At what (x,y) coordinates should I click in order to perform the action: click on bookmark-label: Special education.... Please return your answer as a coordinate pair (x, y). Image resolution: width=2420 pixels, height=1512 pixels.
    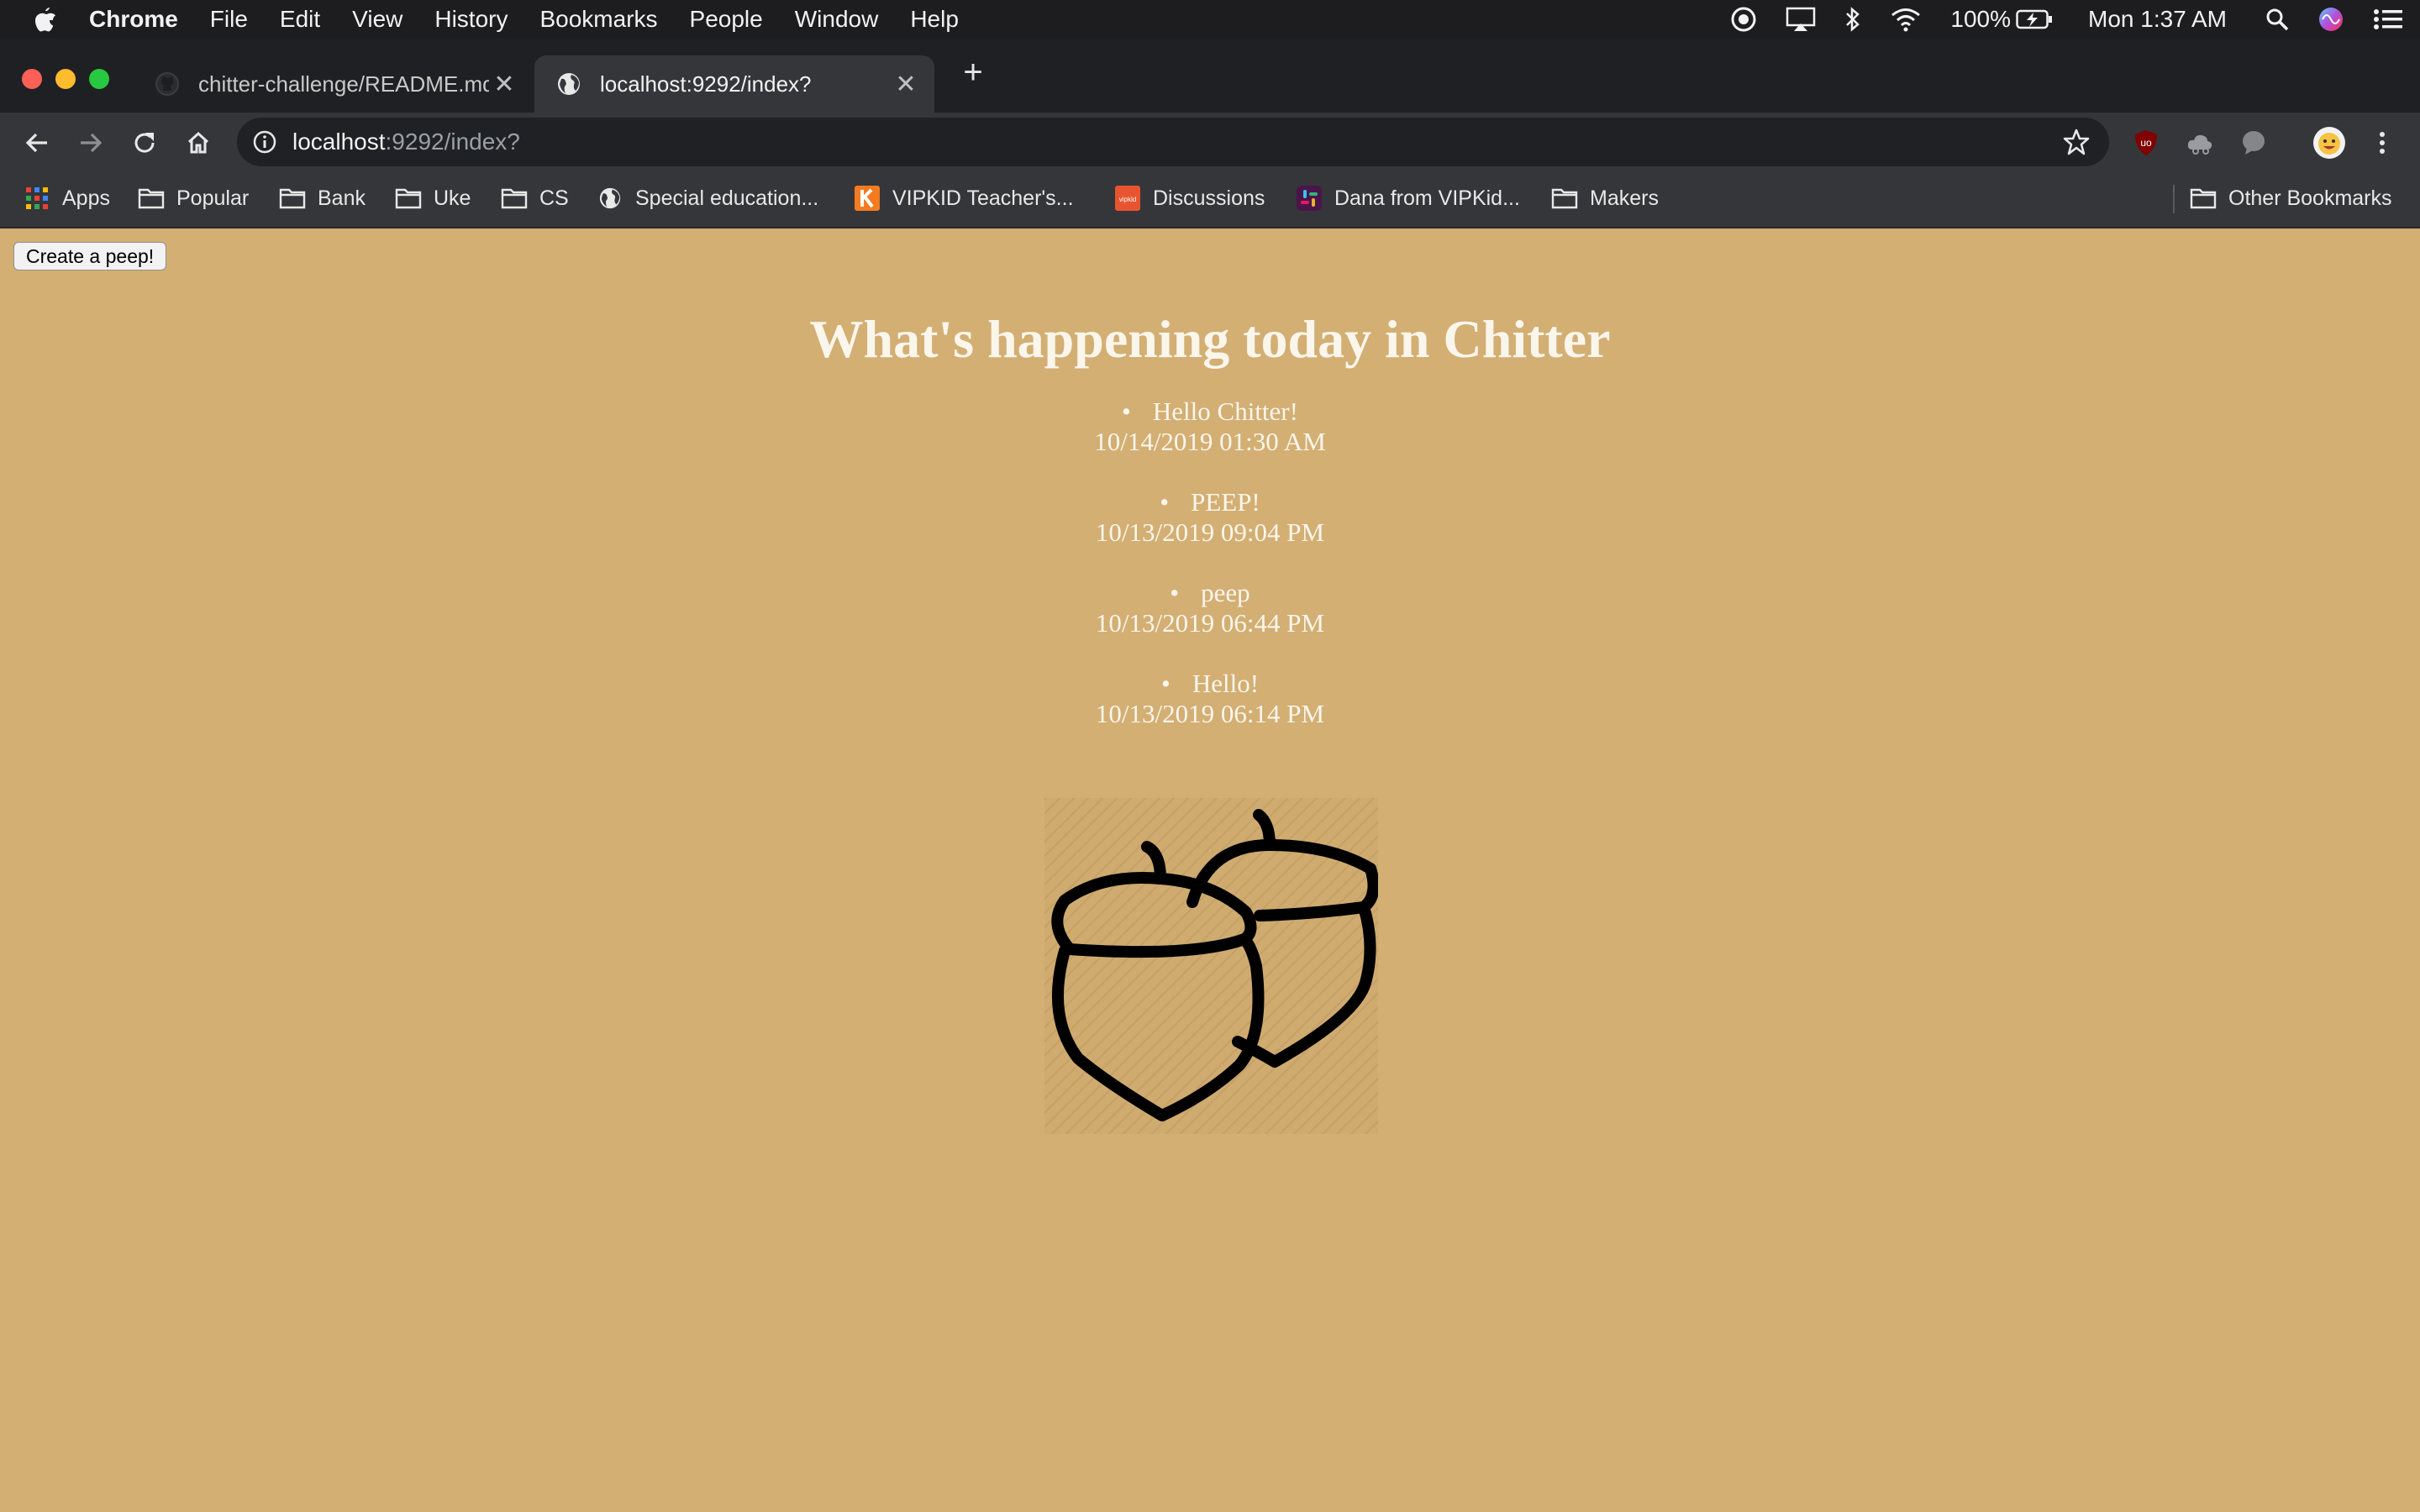
    Looking at the image, I should click on (727, 198).